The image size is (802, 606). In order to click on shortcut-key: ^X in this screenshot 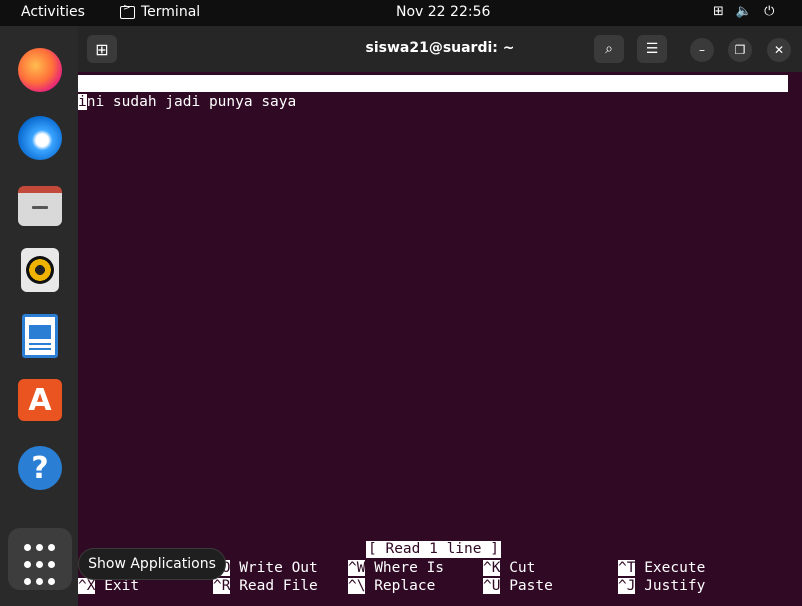, I will do `click(87, 586)`.